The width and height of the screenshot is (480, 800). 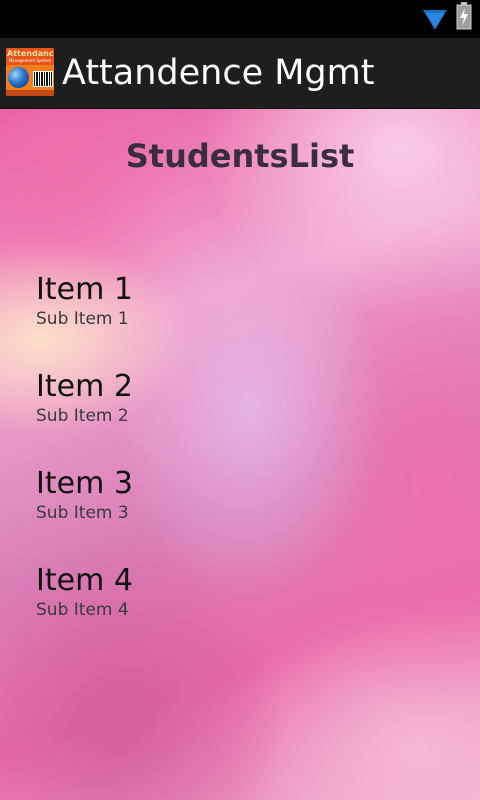 What do you see at coordinates (246, 495) in the screenshot?
I see `list-item: Item 3 Sub Item 3` at bounding box center [246, 495].